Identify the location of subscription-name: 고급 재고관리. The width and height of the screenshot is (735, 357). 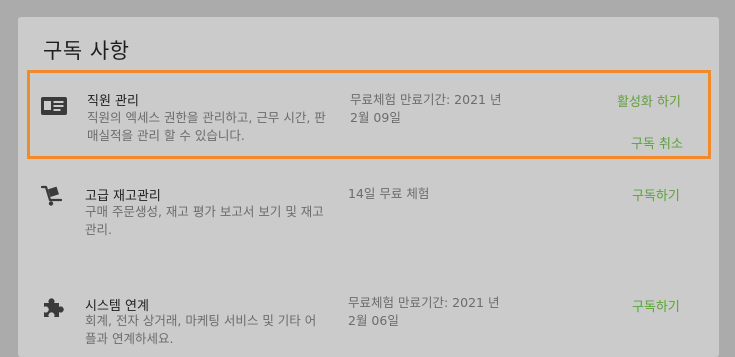
(123, 196).